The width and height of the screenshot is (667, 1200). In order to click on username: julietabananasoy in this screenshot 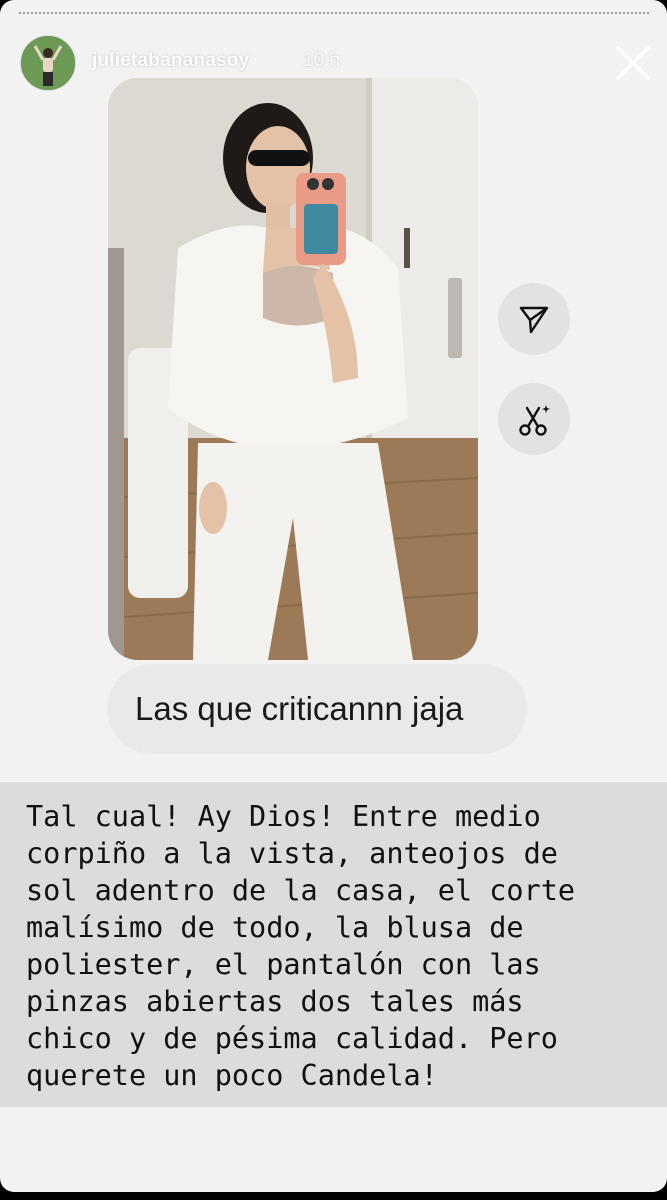, I will do `click(170, 61)`.